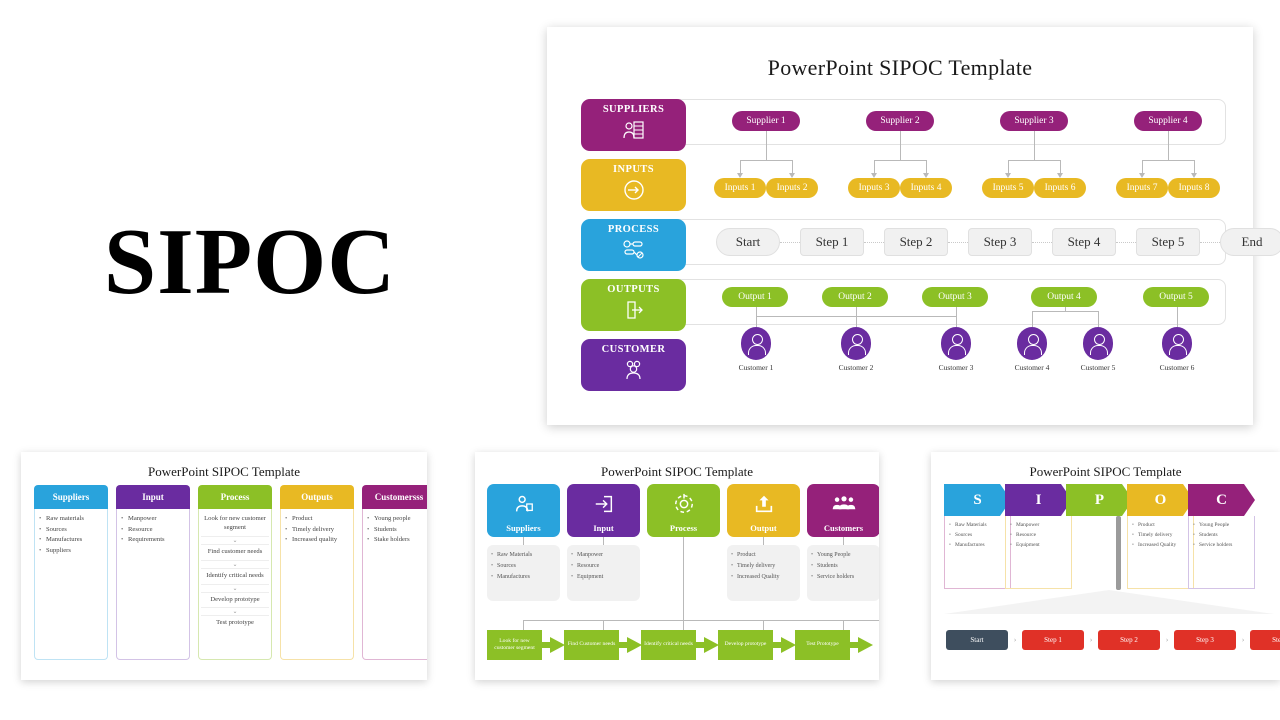 The width and height of the screenshot is (1280, 720). Describe the element at coordinates (71, 539) in the screenshot. I see `list-item: Manufactures` at that location.